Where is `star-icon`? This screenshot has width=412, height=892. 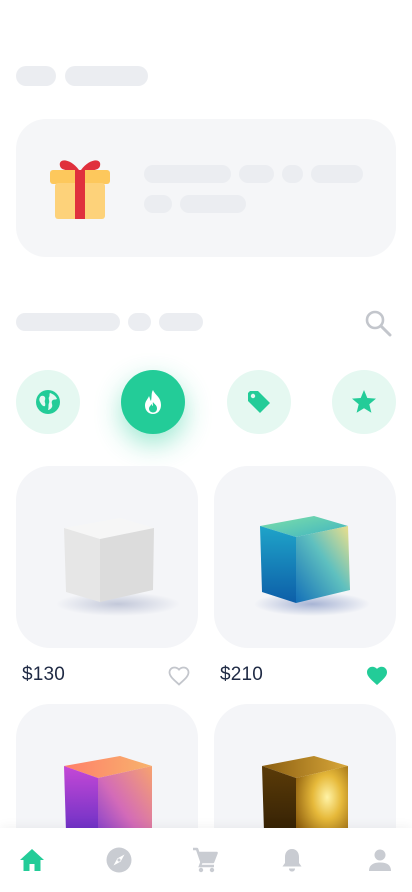 star-icon is located at coordinates (364, 401).